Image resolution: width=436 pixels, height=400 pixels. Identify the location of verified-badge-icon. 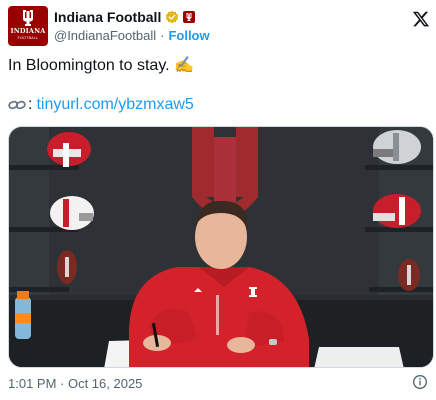
(172, 17).